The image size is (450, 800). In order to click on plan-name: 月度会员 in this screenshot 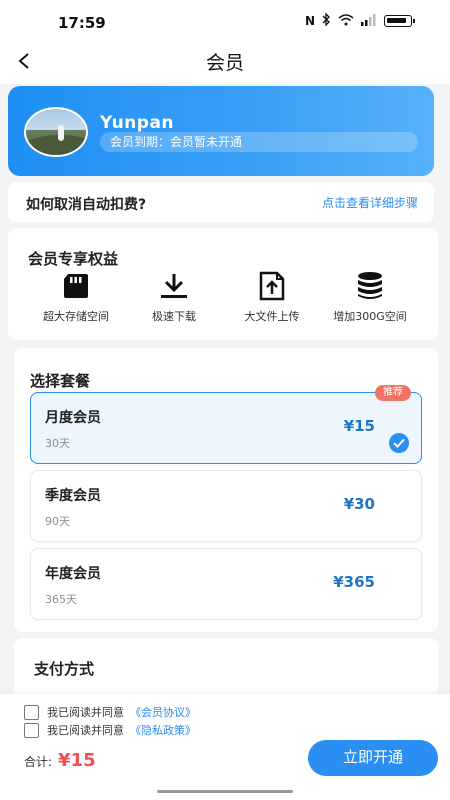, I will do `click(73, 418)`.